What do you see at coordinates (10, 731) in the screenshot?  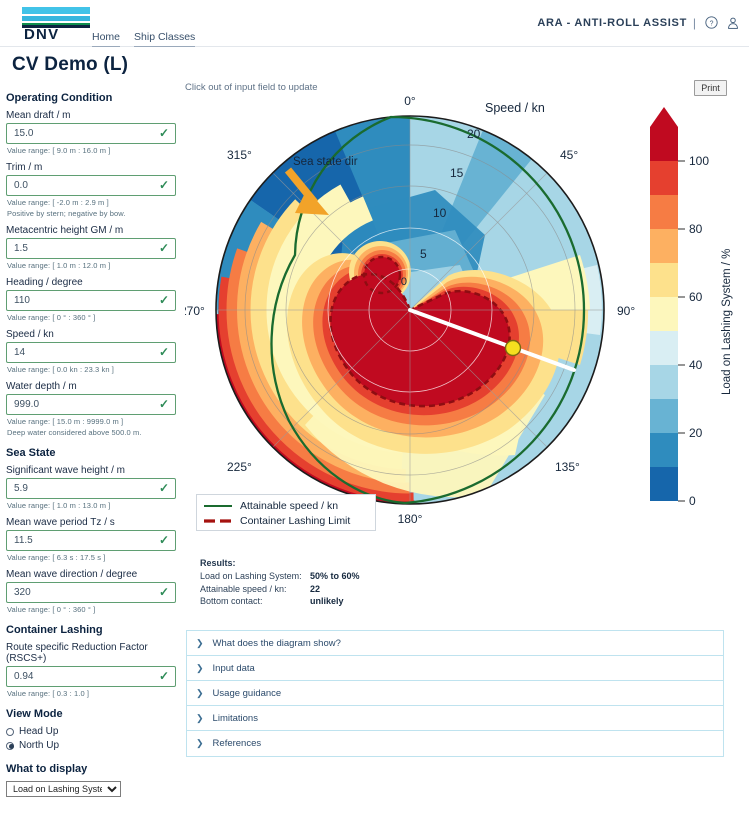 I see `radio-circle-icon` at bounding box center [10, 731].